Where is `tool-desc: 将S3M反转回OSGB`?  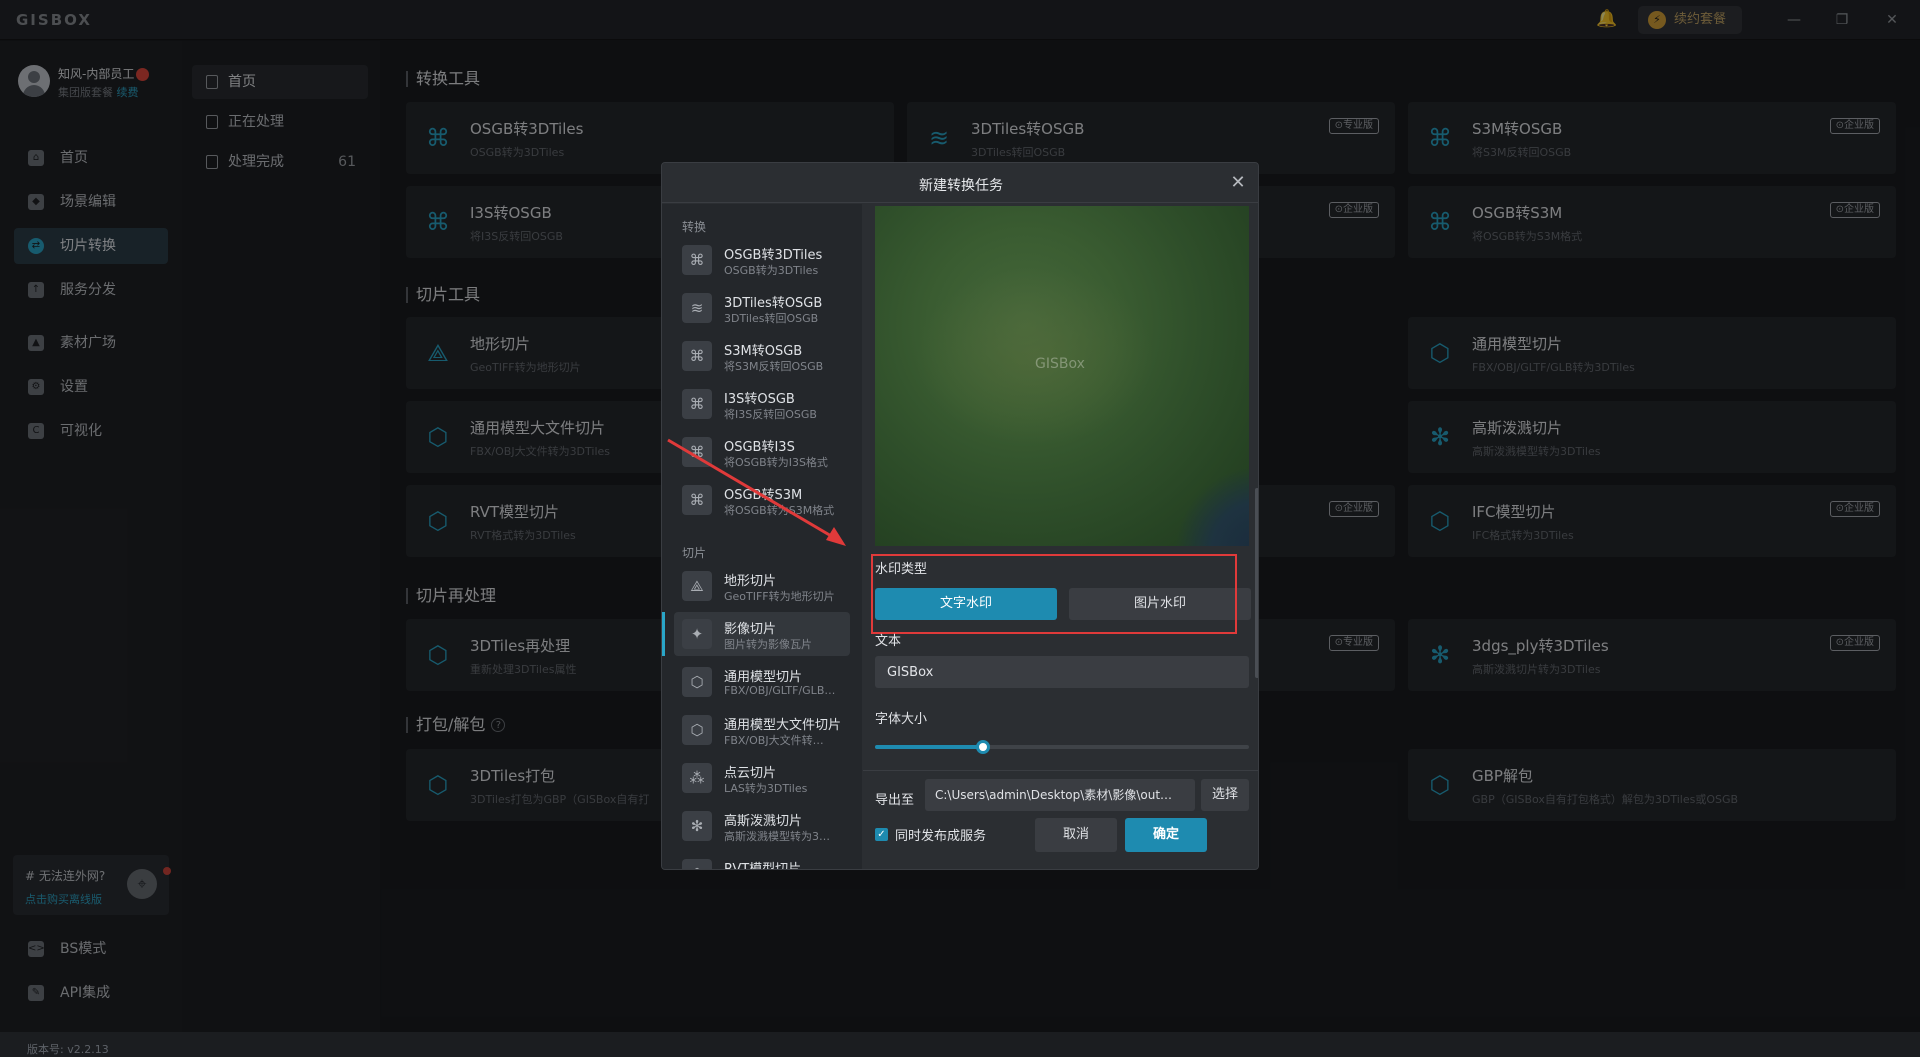
tool-desc: 将S3M反转回OSGB is located at coordinates (774, 366).